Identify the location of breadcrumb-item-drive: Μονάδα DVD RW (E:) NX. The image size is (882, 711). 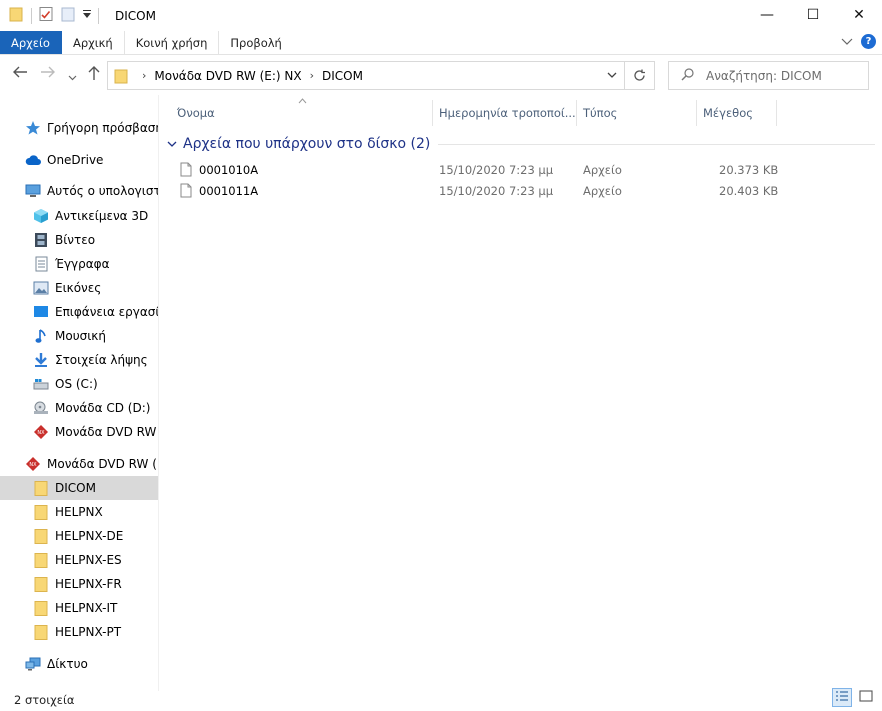
(227, 76).